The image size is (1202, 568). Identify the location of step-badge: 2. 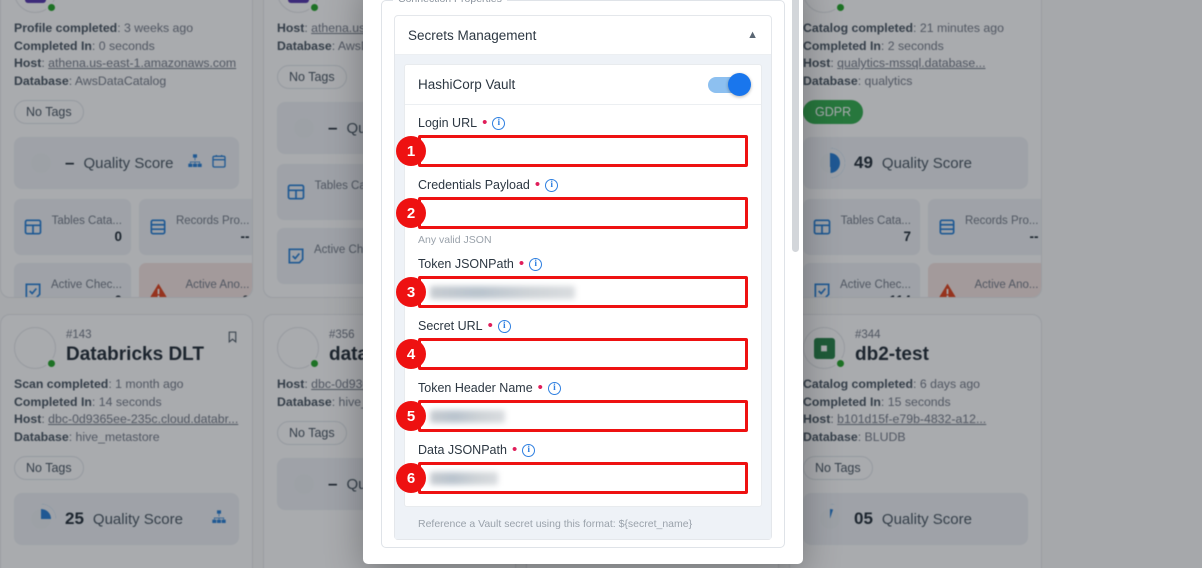
(411, 213).